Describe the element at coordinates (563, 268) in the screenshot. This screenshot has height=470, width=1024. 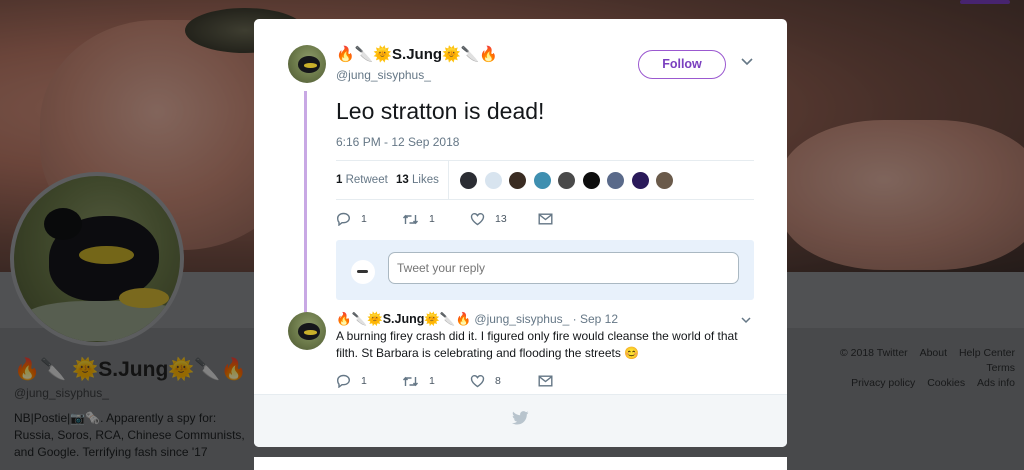
I see `reply-input` at that location.